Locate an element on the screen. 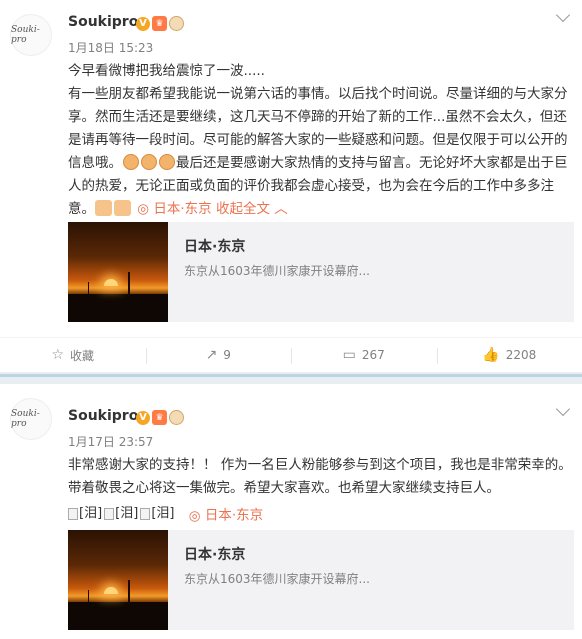 The width and height of the screenshot is (582, 639). post-timestamp: 1月18日 15:23 is located at coordinates (110, 47).